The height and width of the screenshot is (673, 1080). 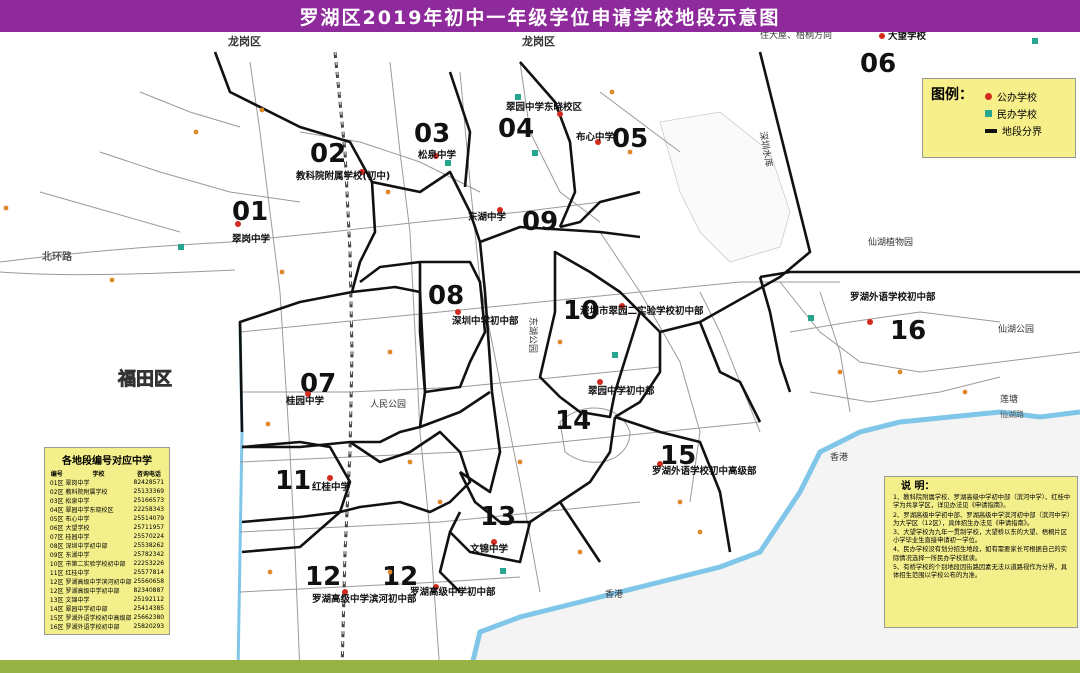 What do you see at coordinates (453, 592) in the screenshot?
I see `school-name-12b: 罗湖高级中学初中部` at bounding box center [453, 592].